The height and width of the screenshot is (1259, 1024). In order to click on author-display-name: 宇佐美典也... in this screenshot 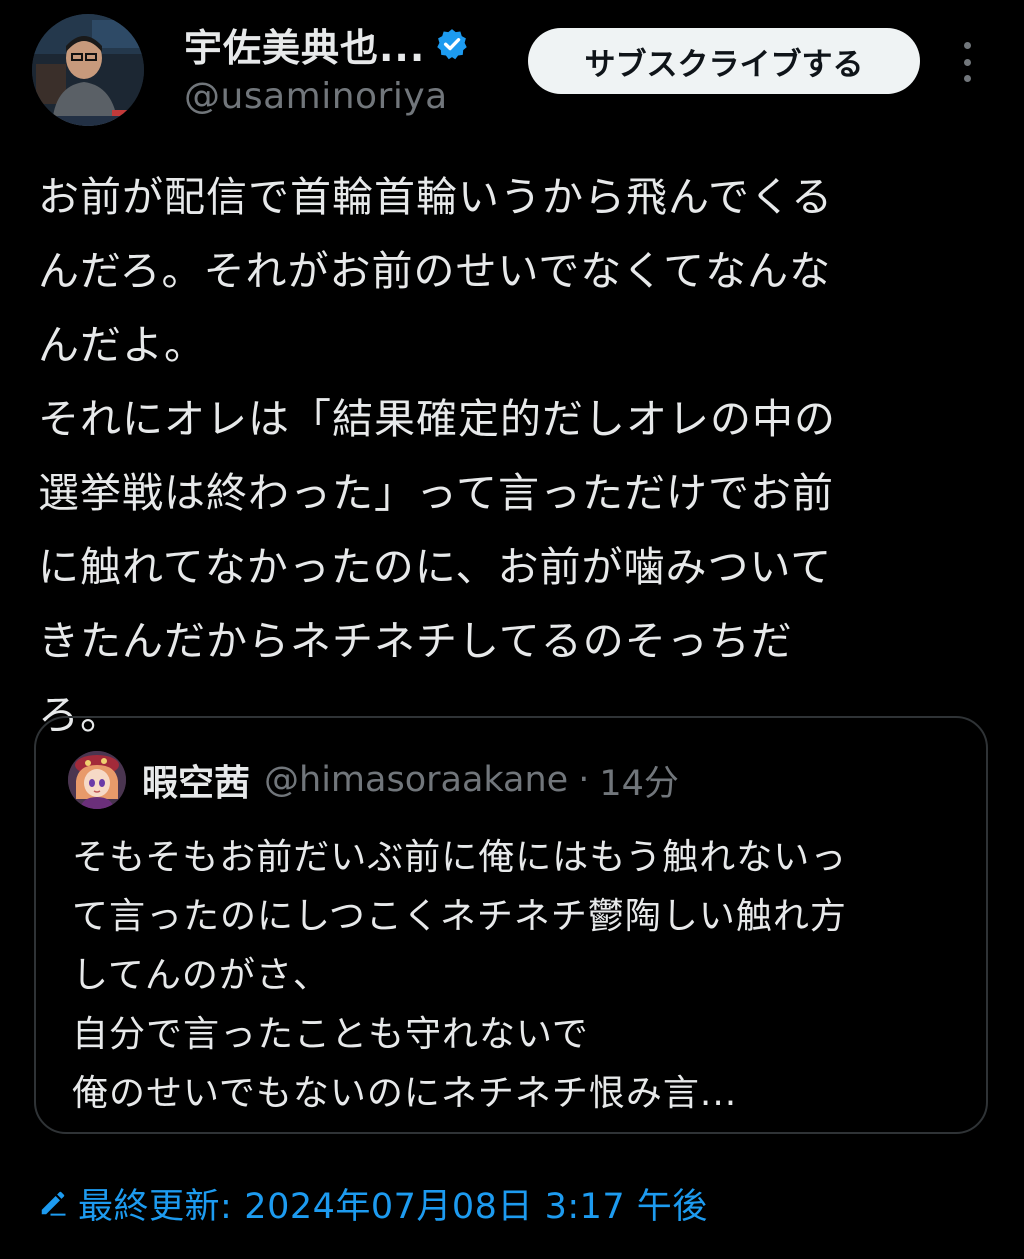, I will do `click(304, 44)`.